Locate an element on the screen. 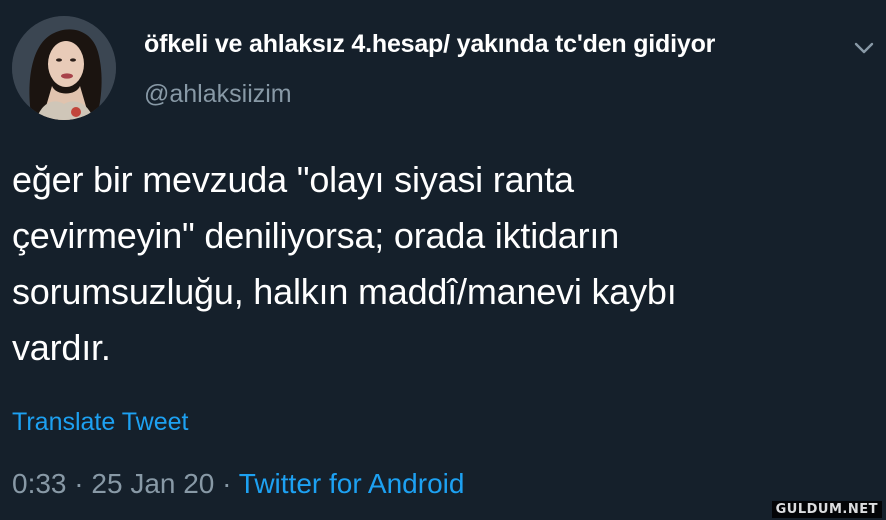 Image resolution: width=886 pixels, height=520 pixels. avatar is located at coordinates (64, 68).